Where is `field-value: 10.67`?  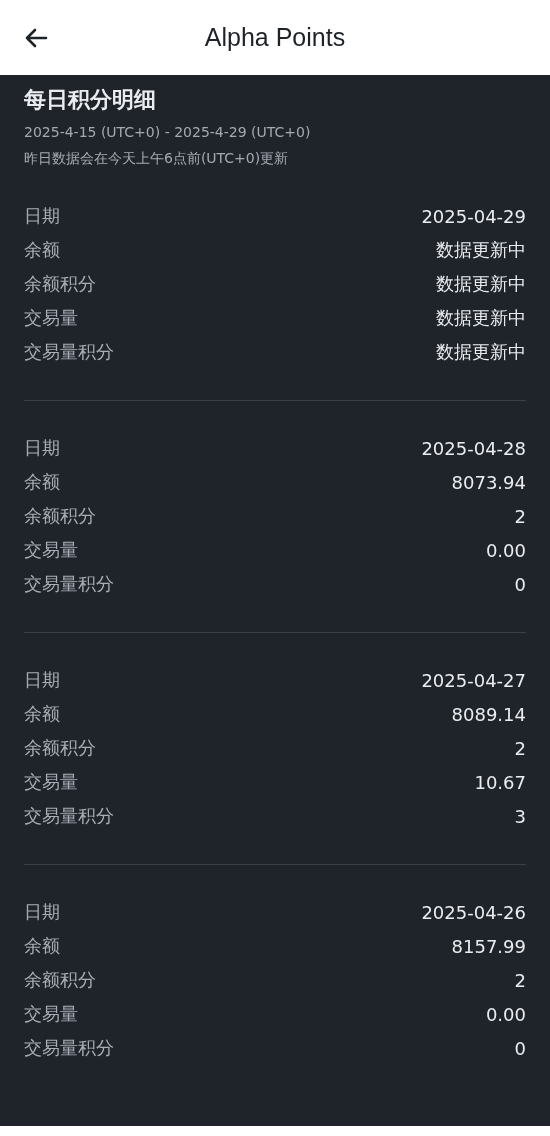
field-value: 10.67 is located at coordinates (500, 782).